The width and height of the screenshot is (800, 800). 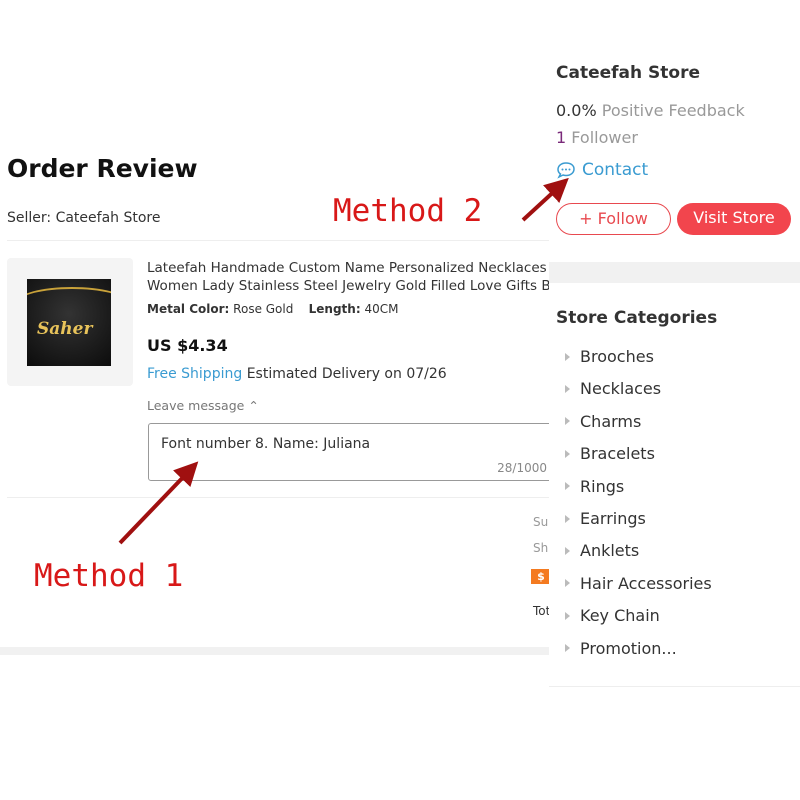 I want to click on method1-label: Method 1, so click(x=109, y=576).